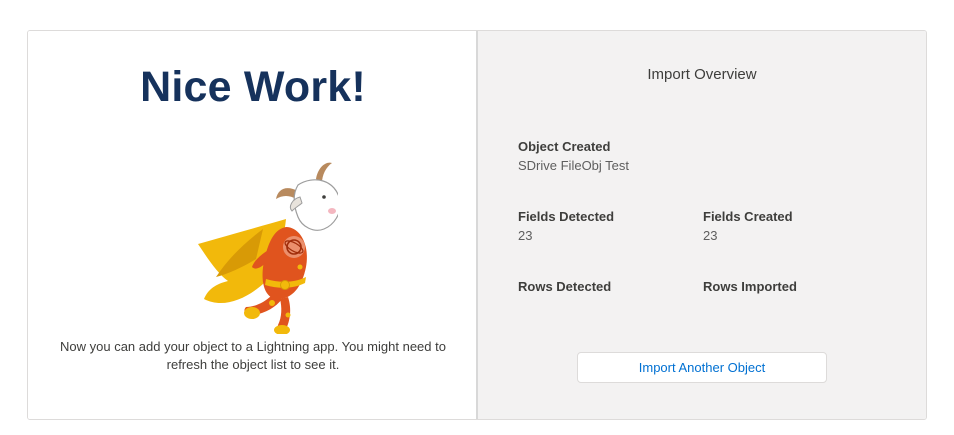 The width and height of the screenshot is (954, 435). I want to click on object-created-value: SDrive FileObj Test, so click(574, 165).